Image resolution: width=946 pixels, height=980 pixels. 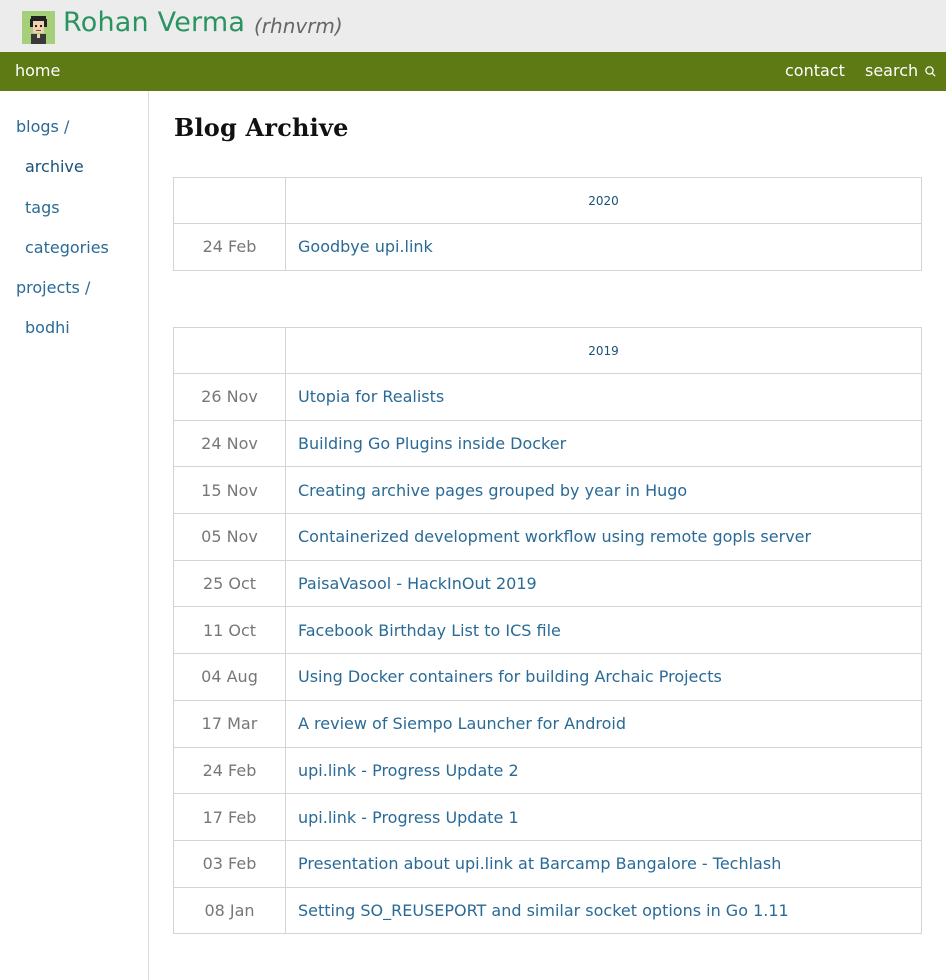 What do you see at coordinates (815, 70) in the screenshot?
I see `nav-contact-link: contact` at bounding box center [815, 70].